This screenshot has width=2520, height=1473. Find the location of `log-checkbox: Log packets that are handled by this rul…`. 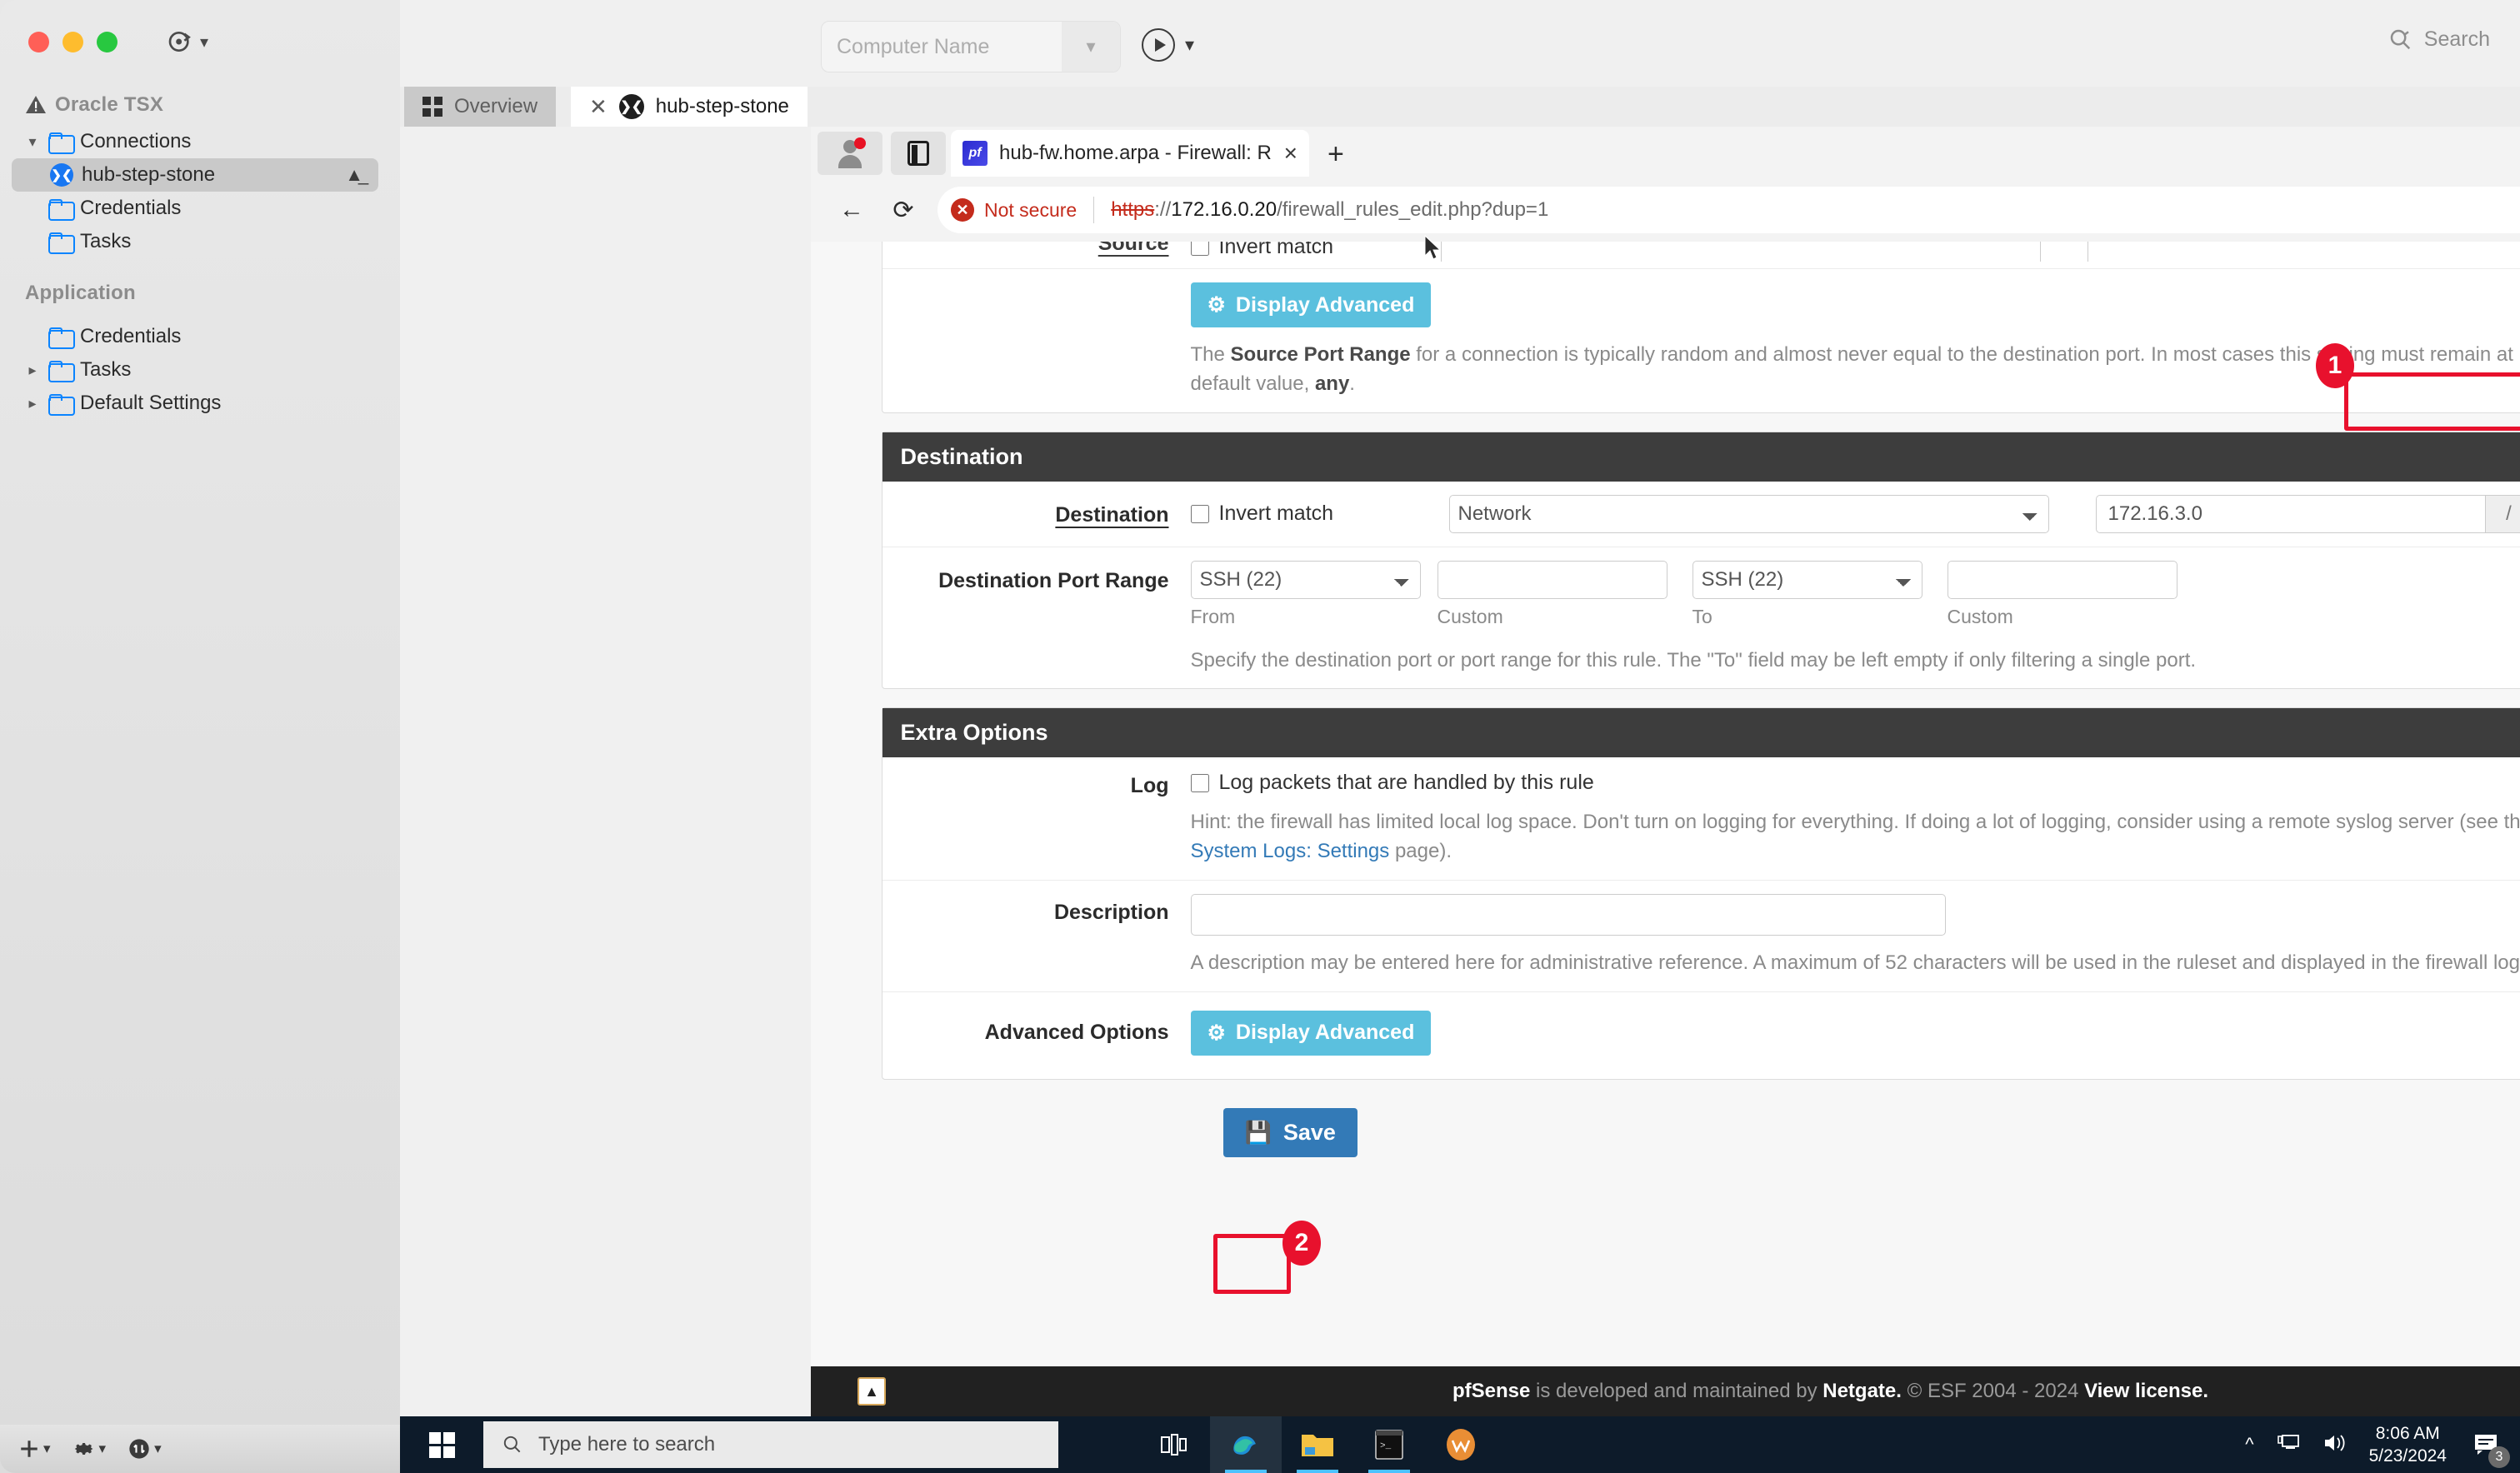

log-checkbox: Log packets that are handled by this rul… is located at coordinates (1855, 783).